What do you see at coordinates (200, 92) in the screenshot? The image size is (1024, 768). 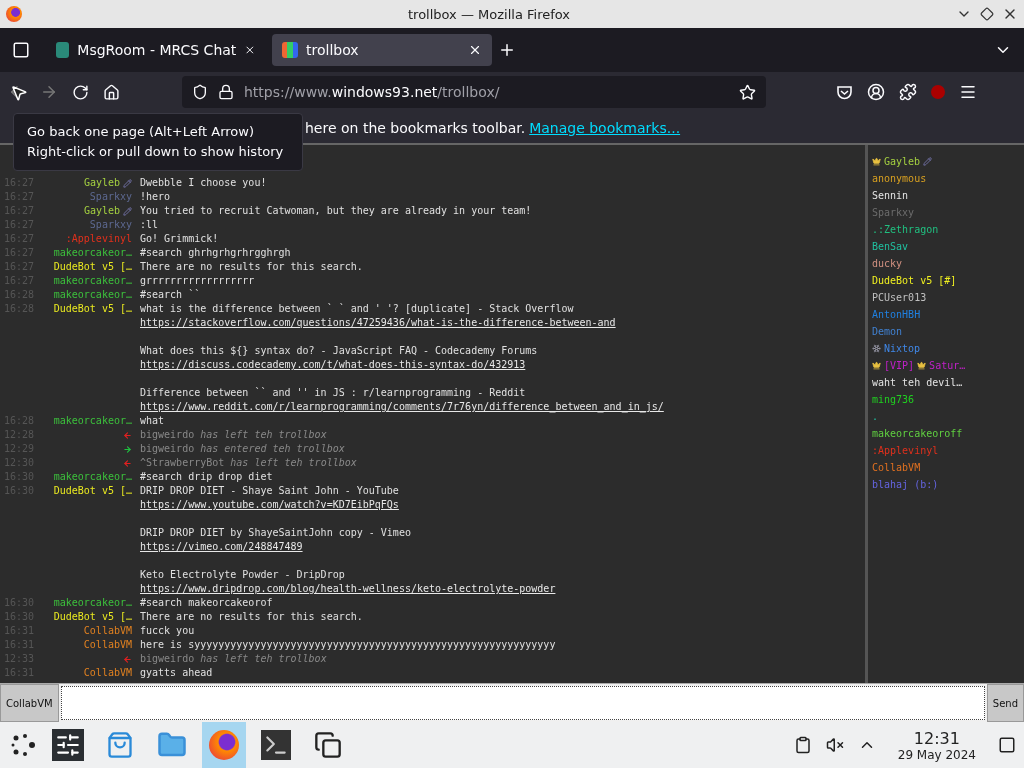 I see `shield-icon` at bounding box center [200, 92].